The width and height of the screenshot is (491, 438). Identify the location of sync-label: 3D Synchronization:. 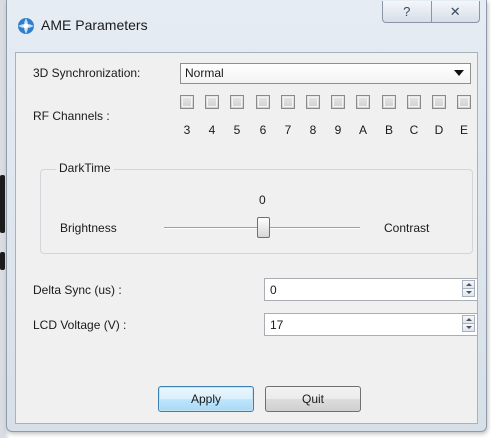
(87, 73).